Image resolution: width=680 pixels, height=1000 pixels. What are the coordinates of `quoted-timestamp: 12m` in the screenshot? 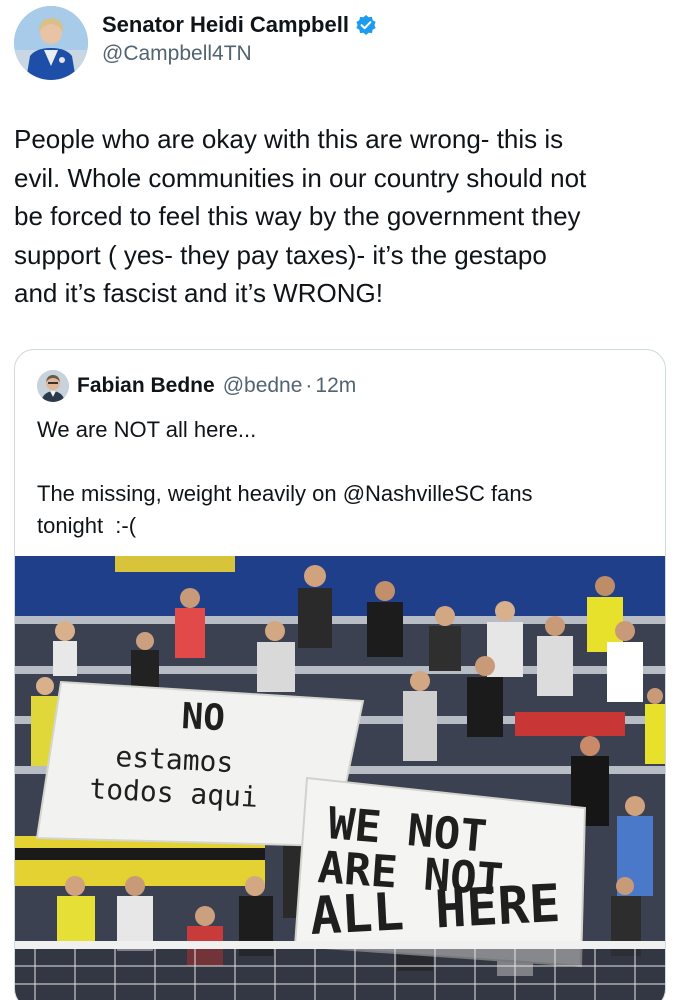 It's located at (335, 386).